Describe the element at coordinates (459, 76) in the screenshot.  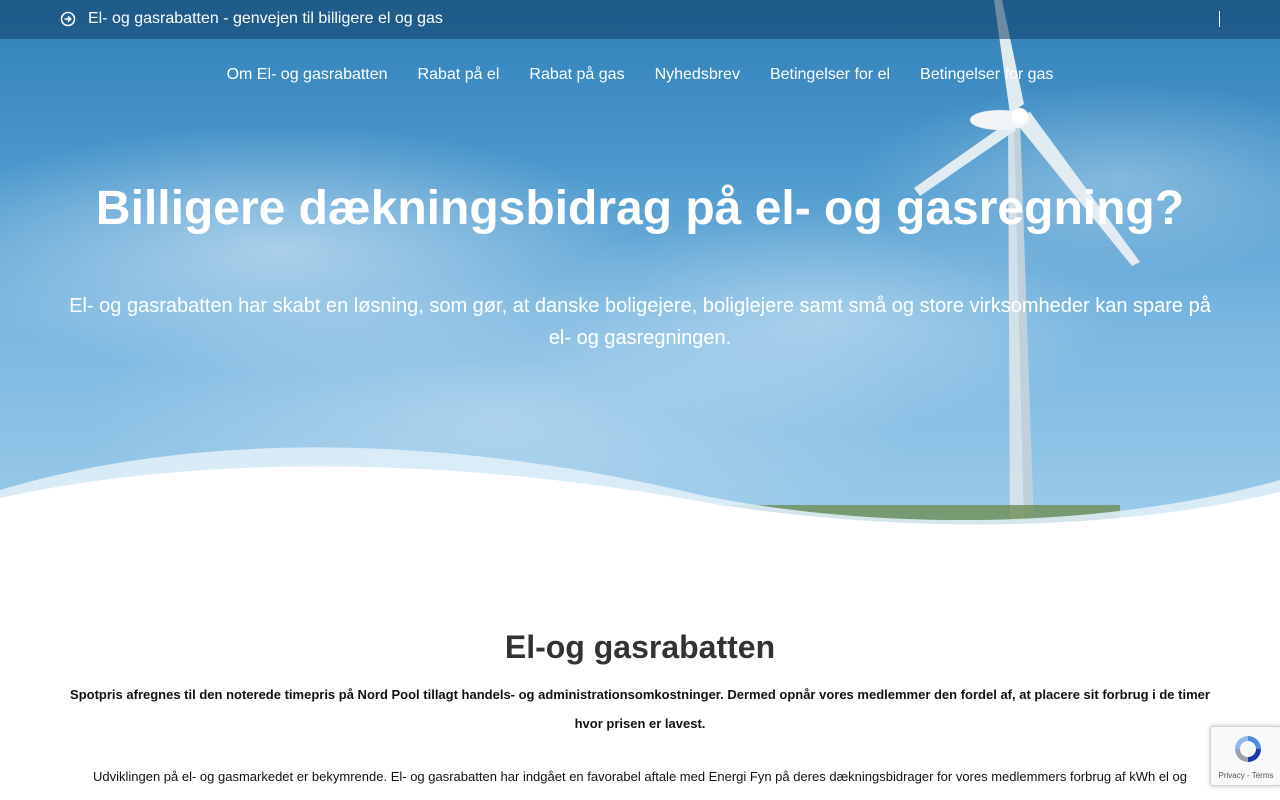
I see `nav-item-rabat-el: Rabat på el` at that location.